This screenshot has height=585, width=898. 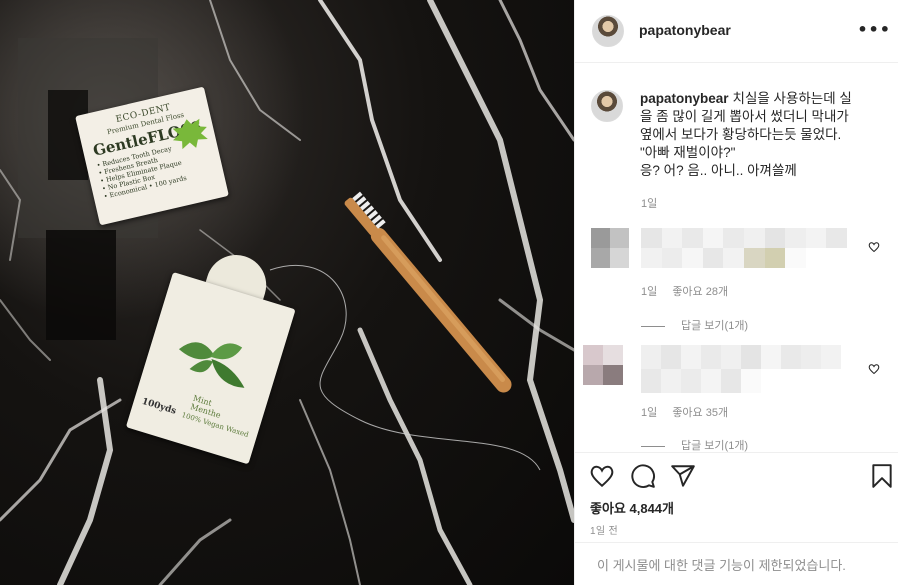 What do you see at coordinates (736, 497) in the screenshot?
I see `action-bar: 좋아요 4,844개 1일 전` at bounding box center [736, 497].